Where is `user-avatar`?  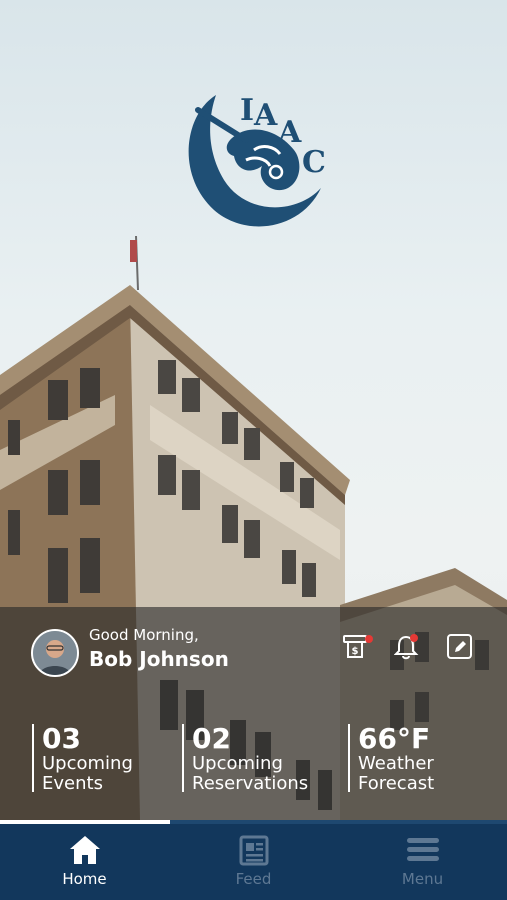
user-avatar is located at coordinates (55, 653).